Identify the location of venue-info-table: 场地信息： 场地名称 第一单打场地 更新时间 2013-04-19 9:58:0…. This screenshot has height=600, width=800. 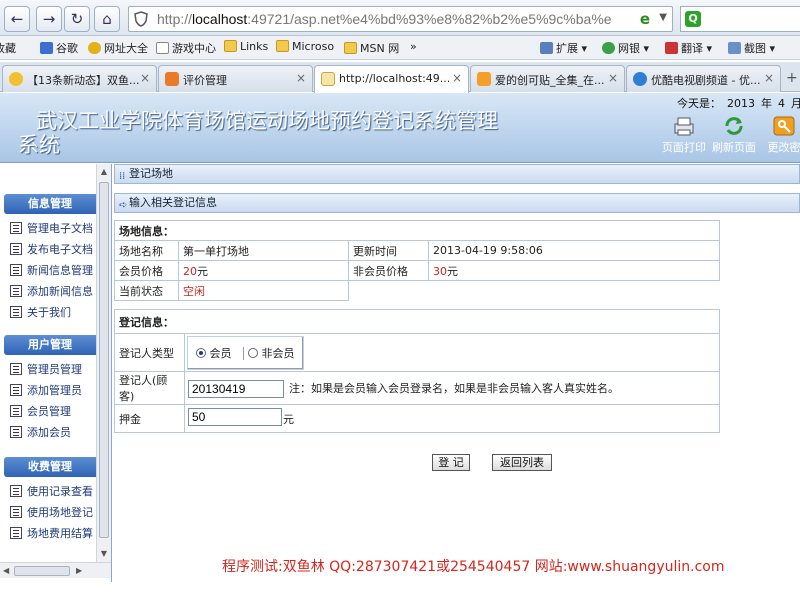
(417, 260).